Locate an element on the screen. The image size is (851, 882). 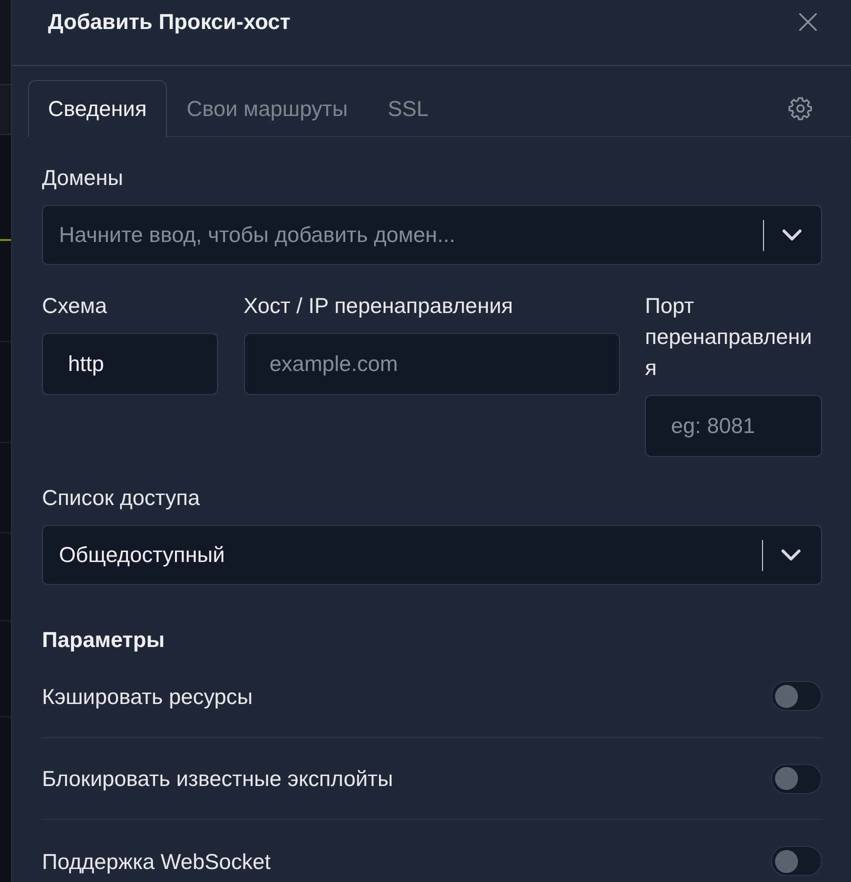
field-label: Список доступа is located at coordinates (121, 498).